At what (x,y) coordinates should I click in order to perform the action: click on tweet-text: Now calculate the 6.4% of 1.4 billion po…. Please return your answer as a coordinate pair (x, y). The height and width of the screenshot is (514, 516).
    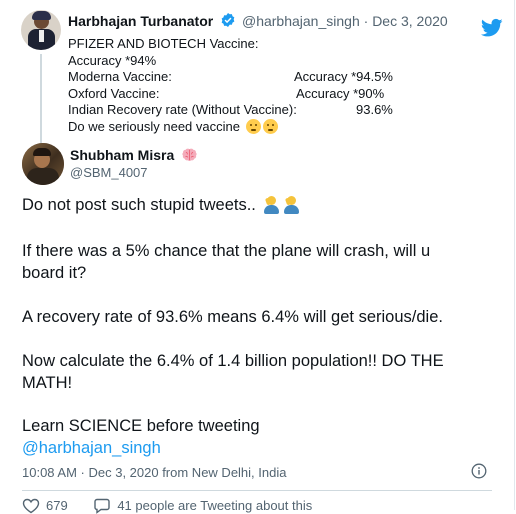
    Looking at the image, I should click on (233, 361).